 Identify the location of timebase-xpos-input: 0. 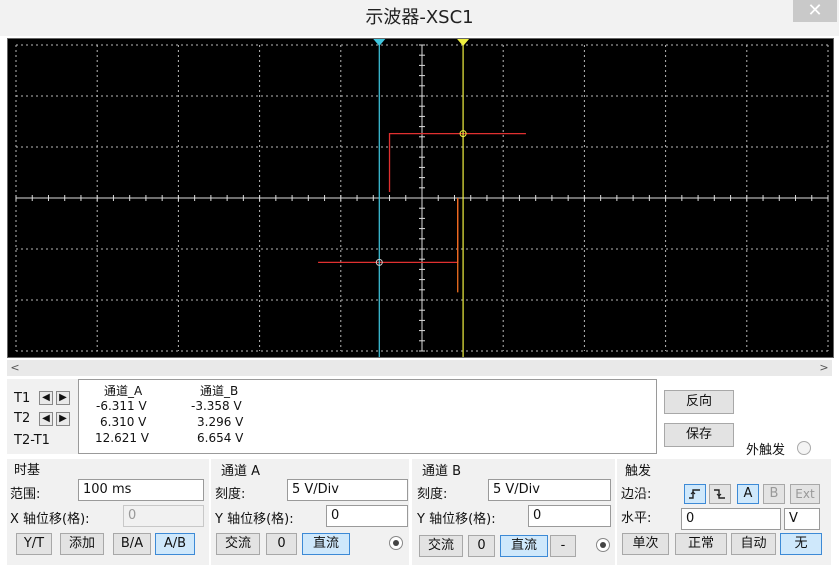
(163, 516).